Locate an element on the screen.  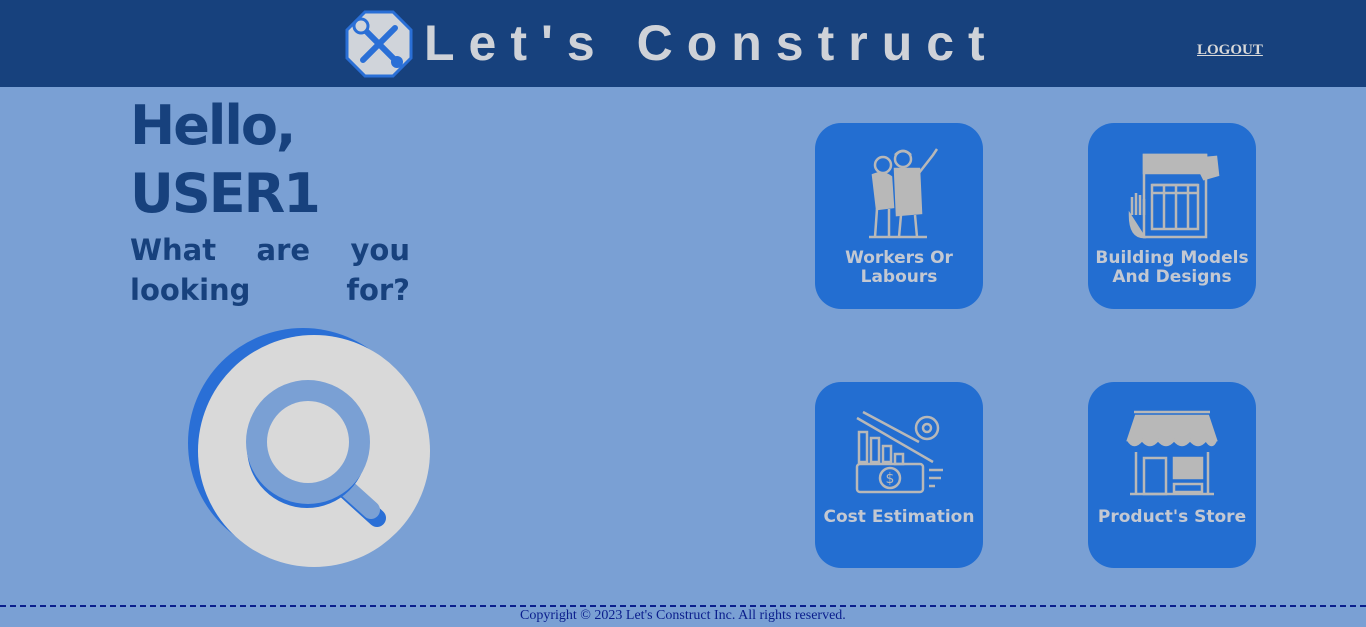
brand-title: Let's Construct is located at coordinates (711, 43).